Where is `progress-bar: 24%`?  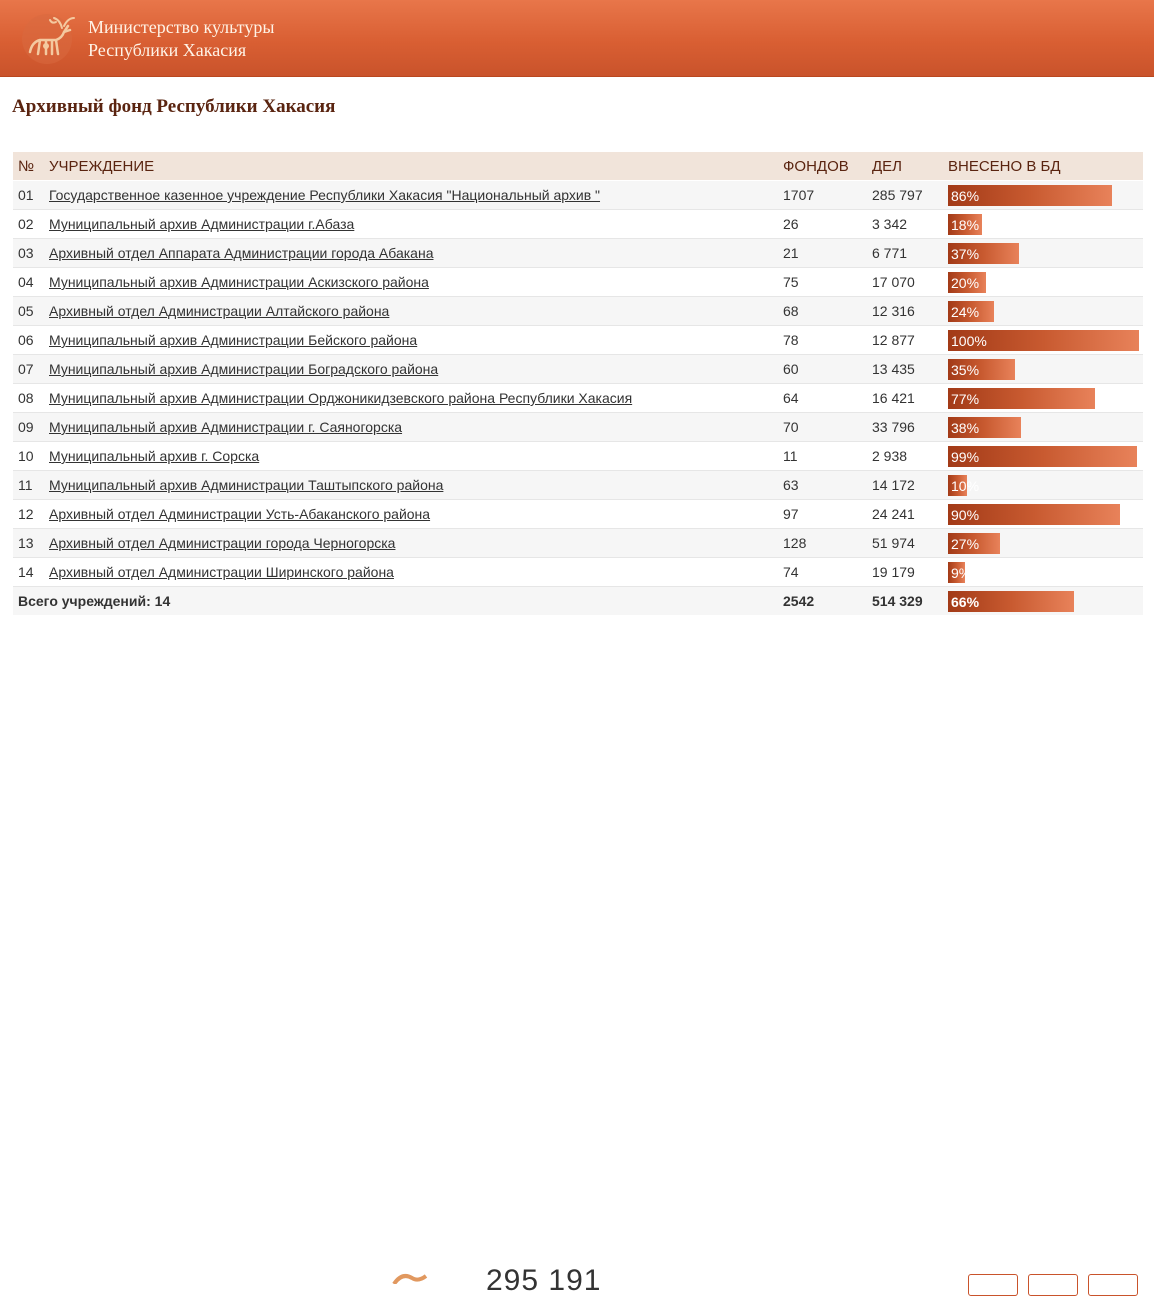
progress-bar: 24% is located at coordinates (1043, 311).